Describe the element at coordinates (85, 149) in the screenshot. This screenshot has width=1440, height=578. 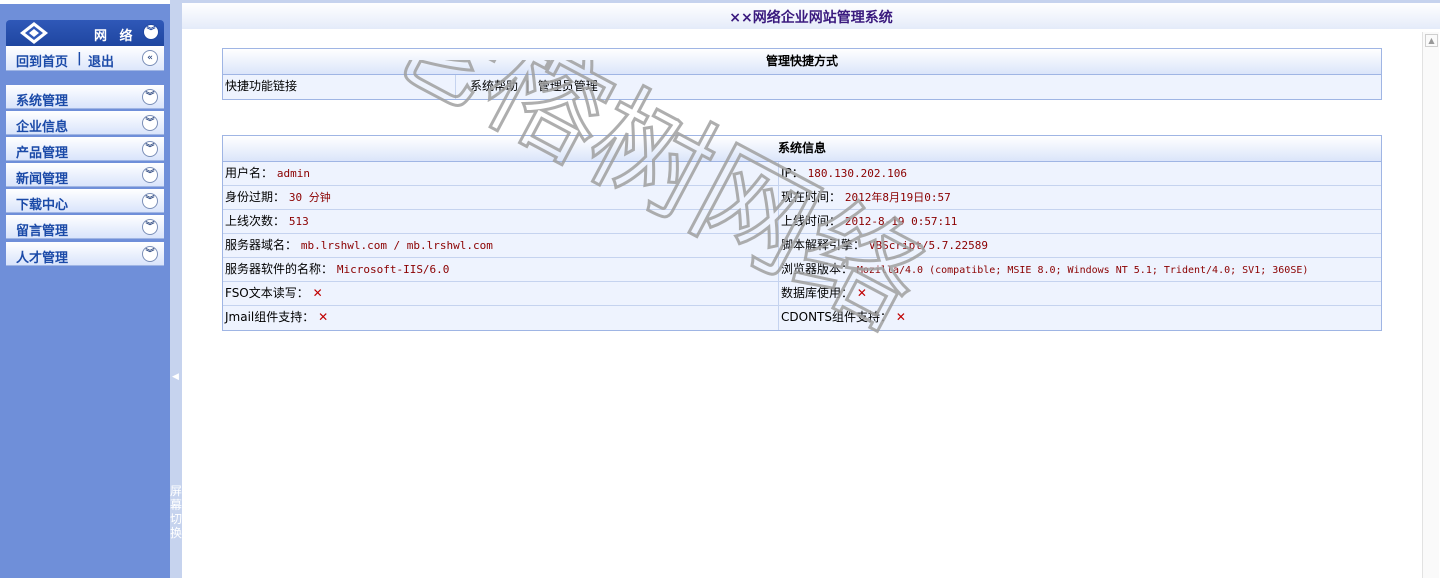
I see `sidebar-item-products: 产品管理 ︾` at that location.